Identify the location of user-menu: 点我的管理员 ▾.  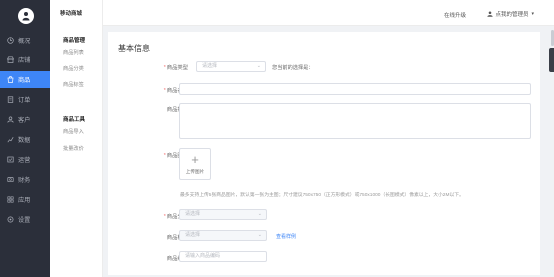
(510, 14).